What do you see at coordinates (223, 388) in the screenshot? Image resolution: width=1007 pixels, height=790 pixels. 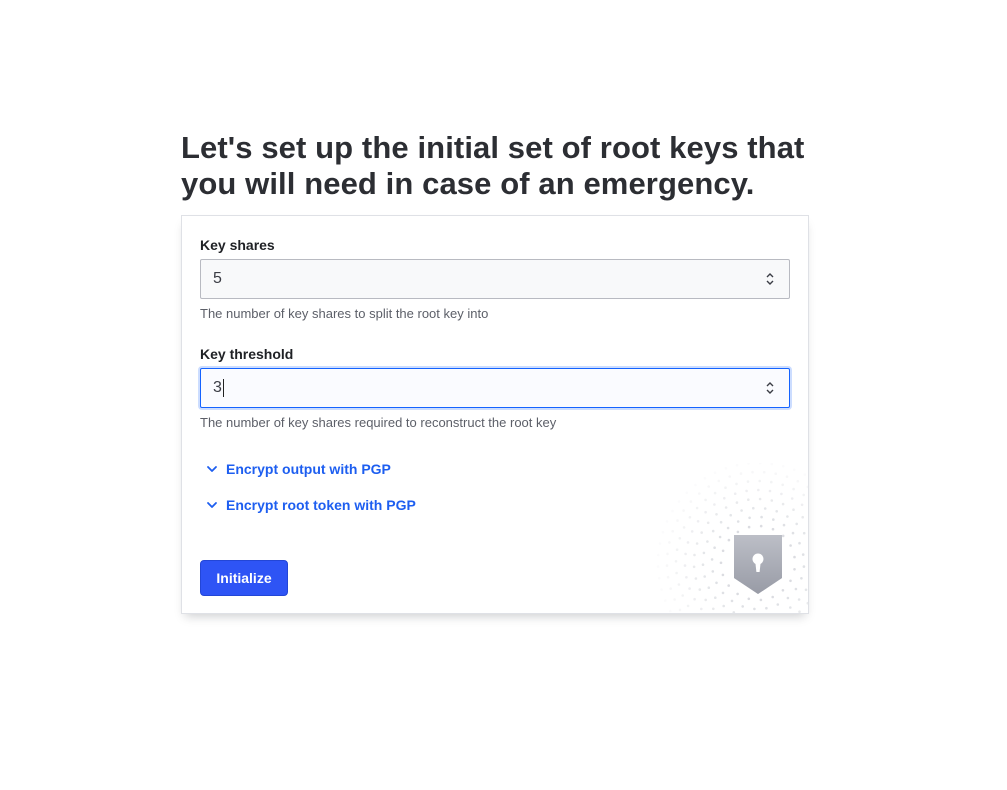 I see `text-caret` at bounding box center [223, 388].